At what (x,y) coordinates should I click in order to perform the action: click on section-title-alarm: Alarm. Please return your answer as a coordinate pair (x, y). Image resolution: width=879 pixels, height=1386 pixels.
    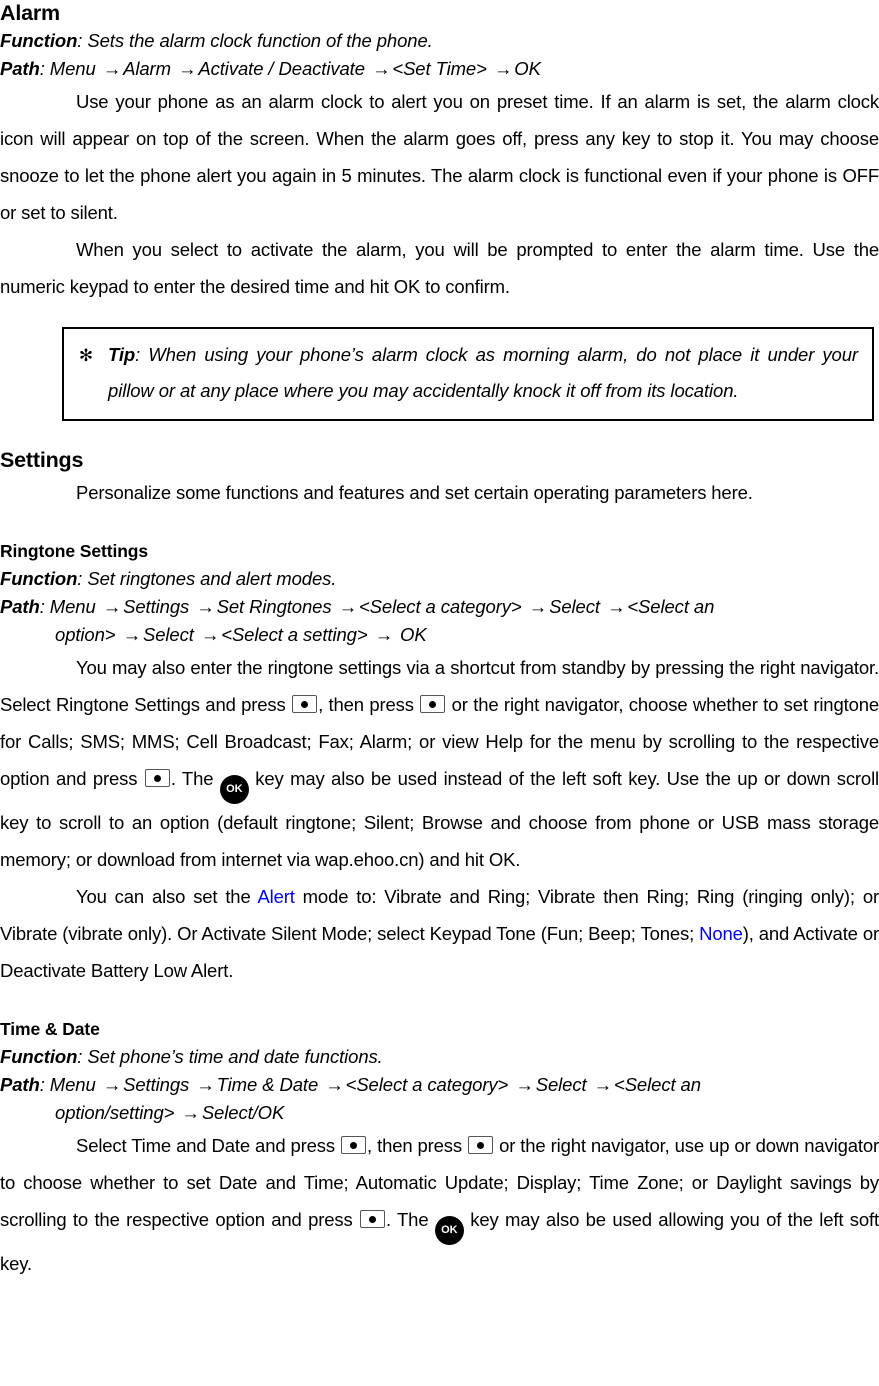
    Looking at the image, I should click on (30, 13).